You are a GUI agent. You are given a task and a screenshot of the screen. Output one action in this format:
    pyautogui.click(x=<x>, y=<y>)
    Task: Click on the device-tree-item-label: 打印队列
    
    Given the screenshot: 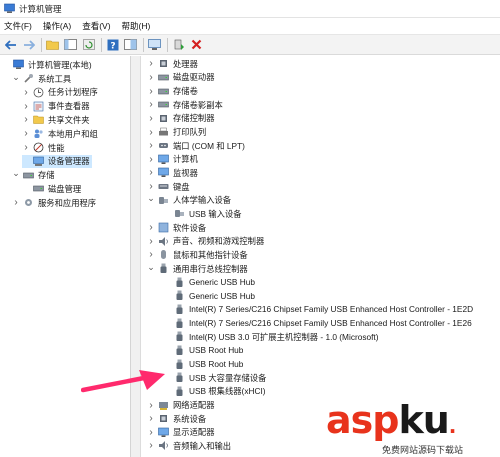 What is the action you would take?
    pyautogui.click(x=190, y=132)
    